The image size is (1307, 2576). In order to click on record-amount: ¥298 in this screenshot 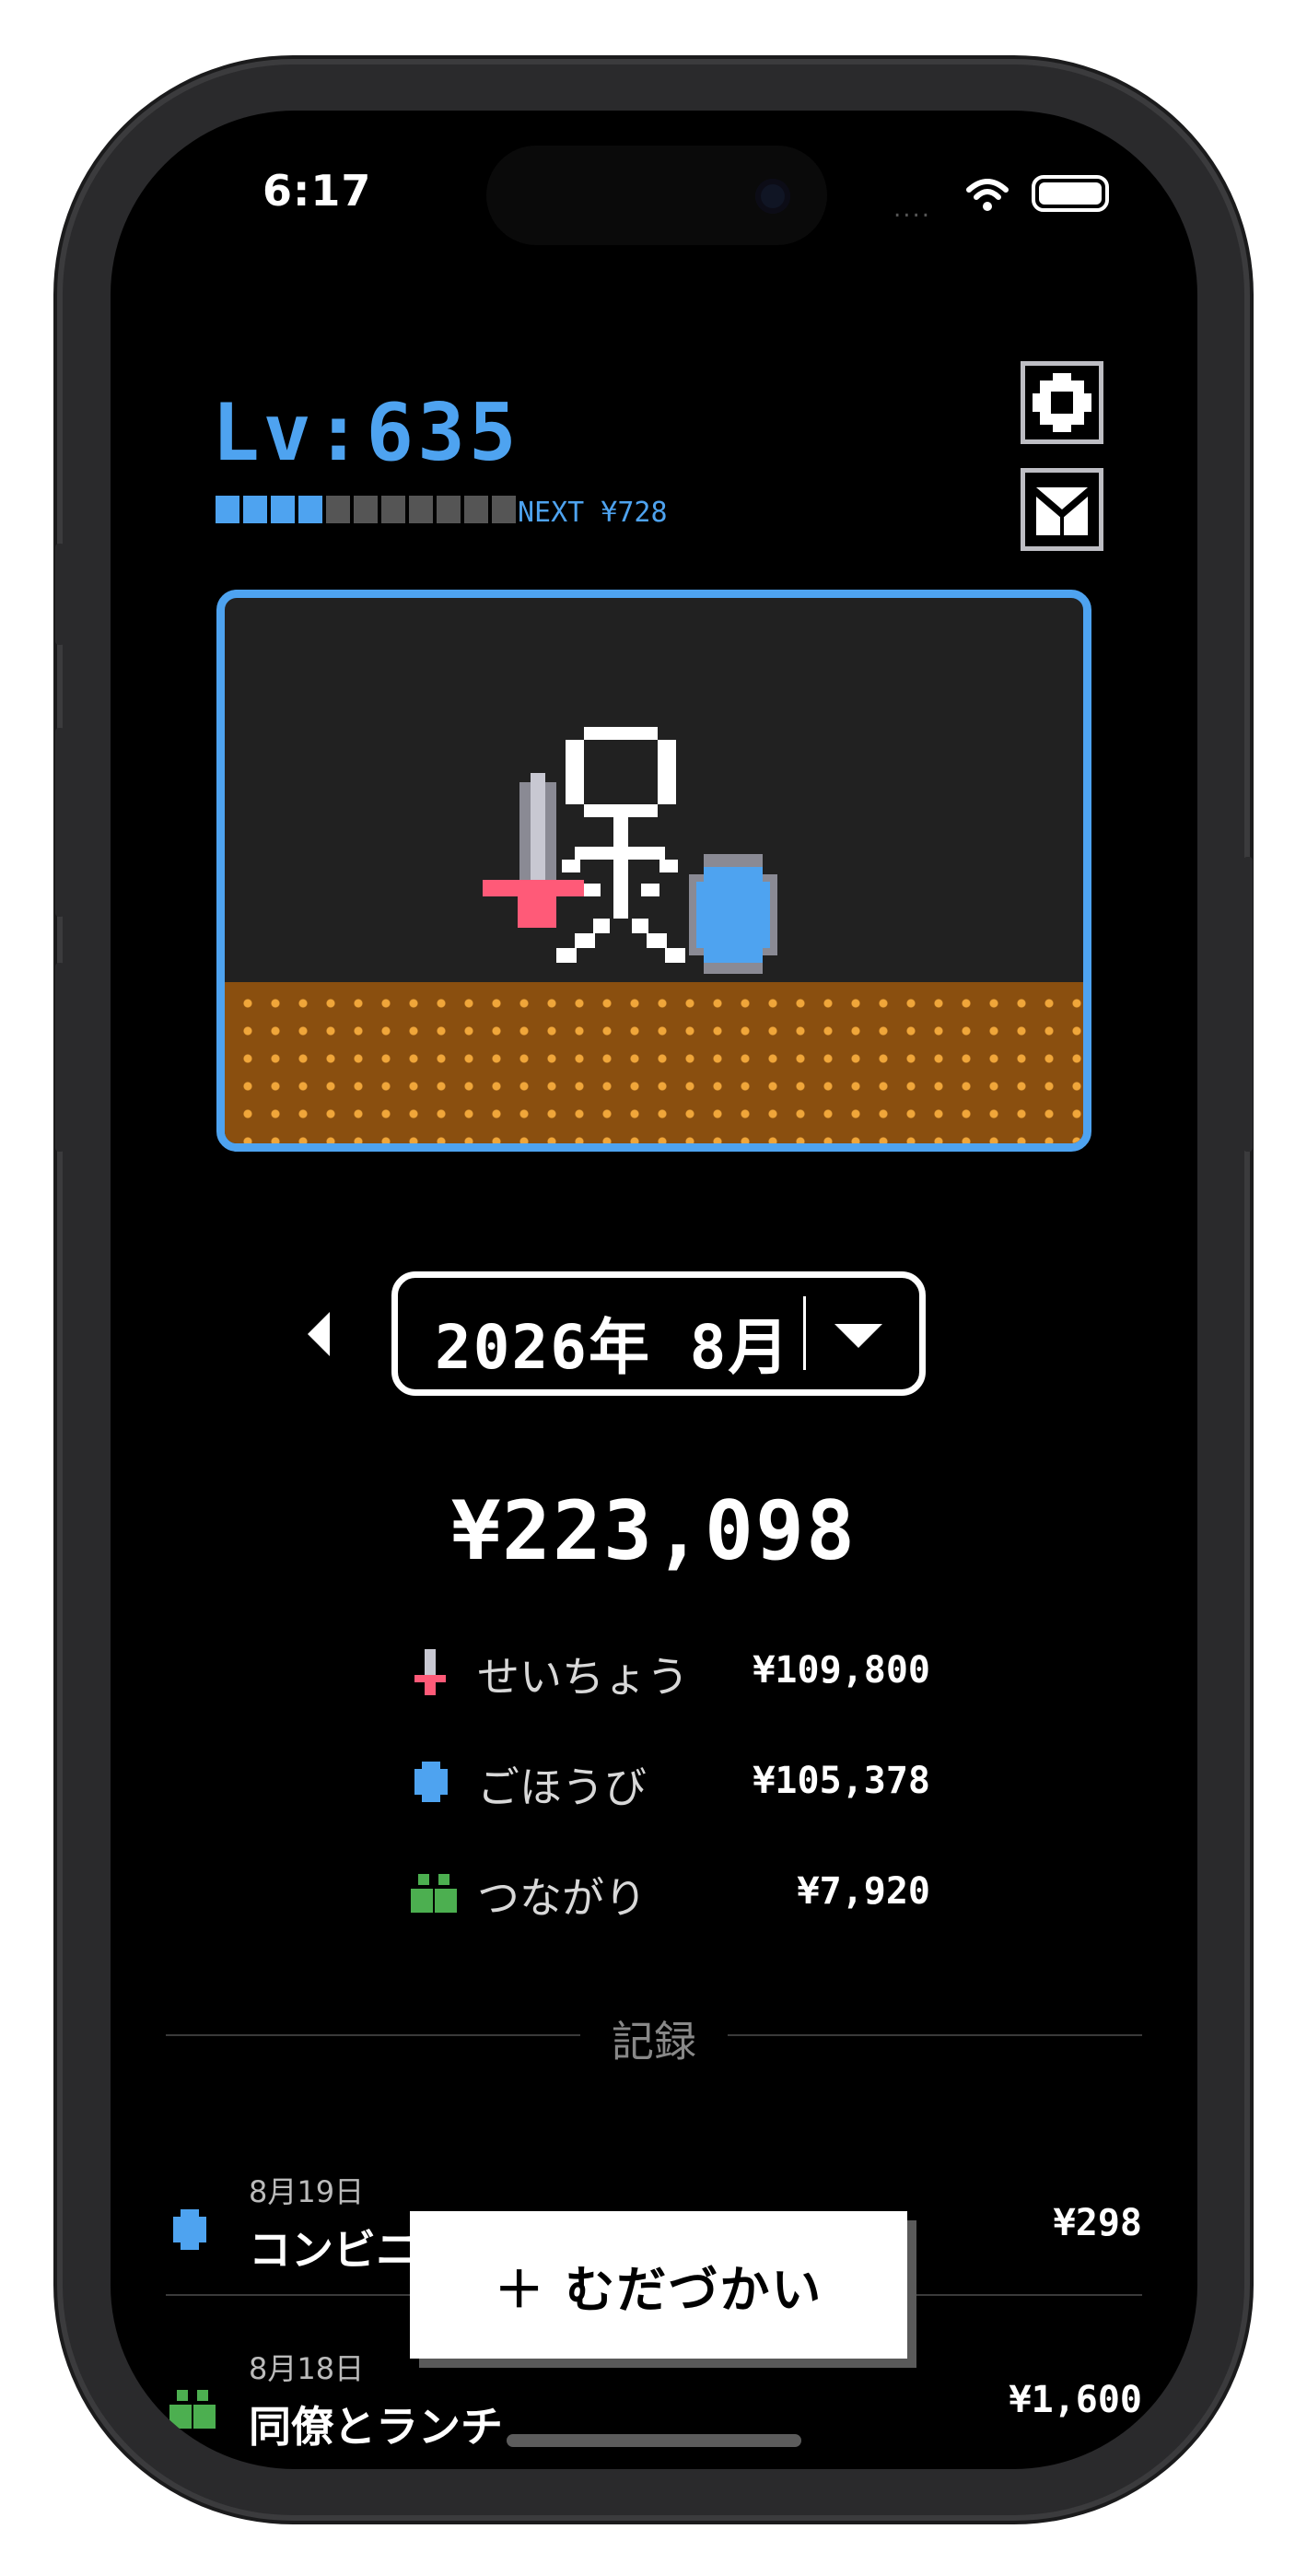, I will do `click(1098, 2223)`.